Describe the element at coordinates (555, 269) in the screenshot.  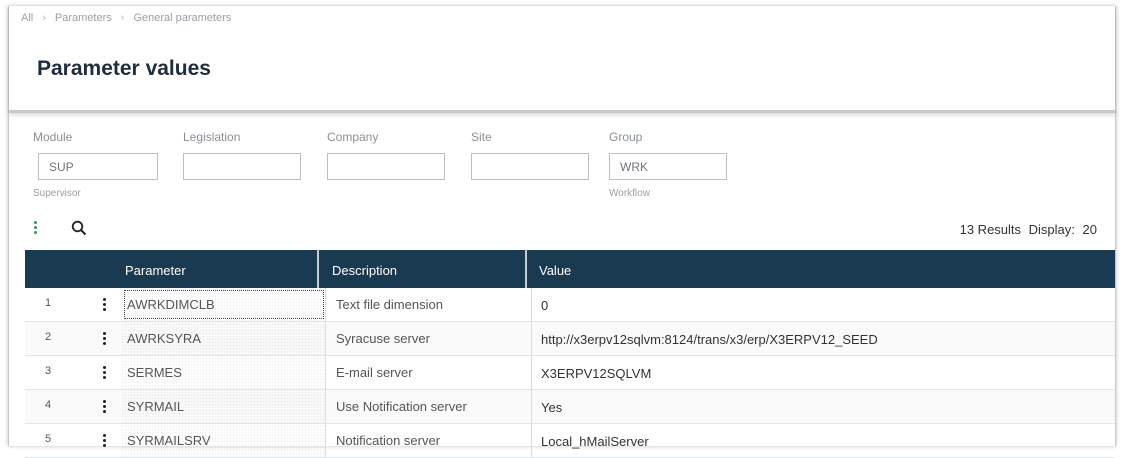
I see `column-header-value: Value` at that location.